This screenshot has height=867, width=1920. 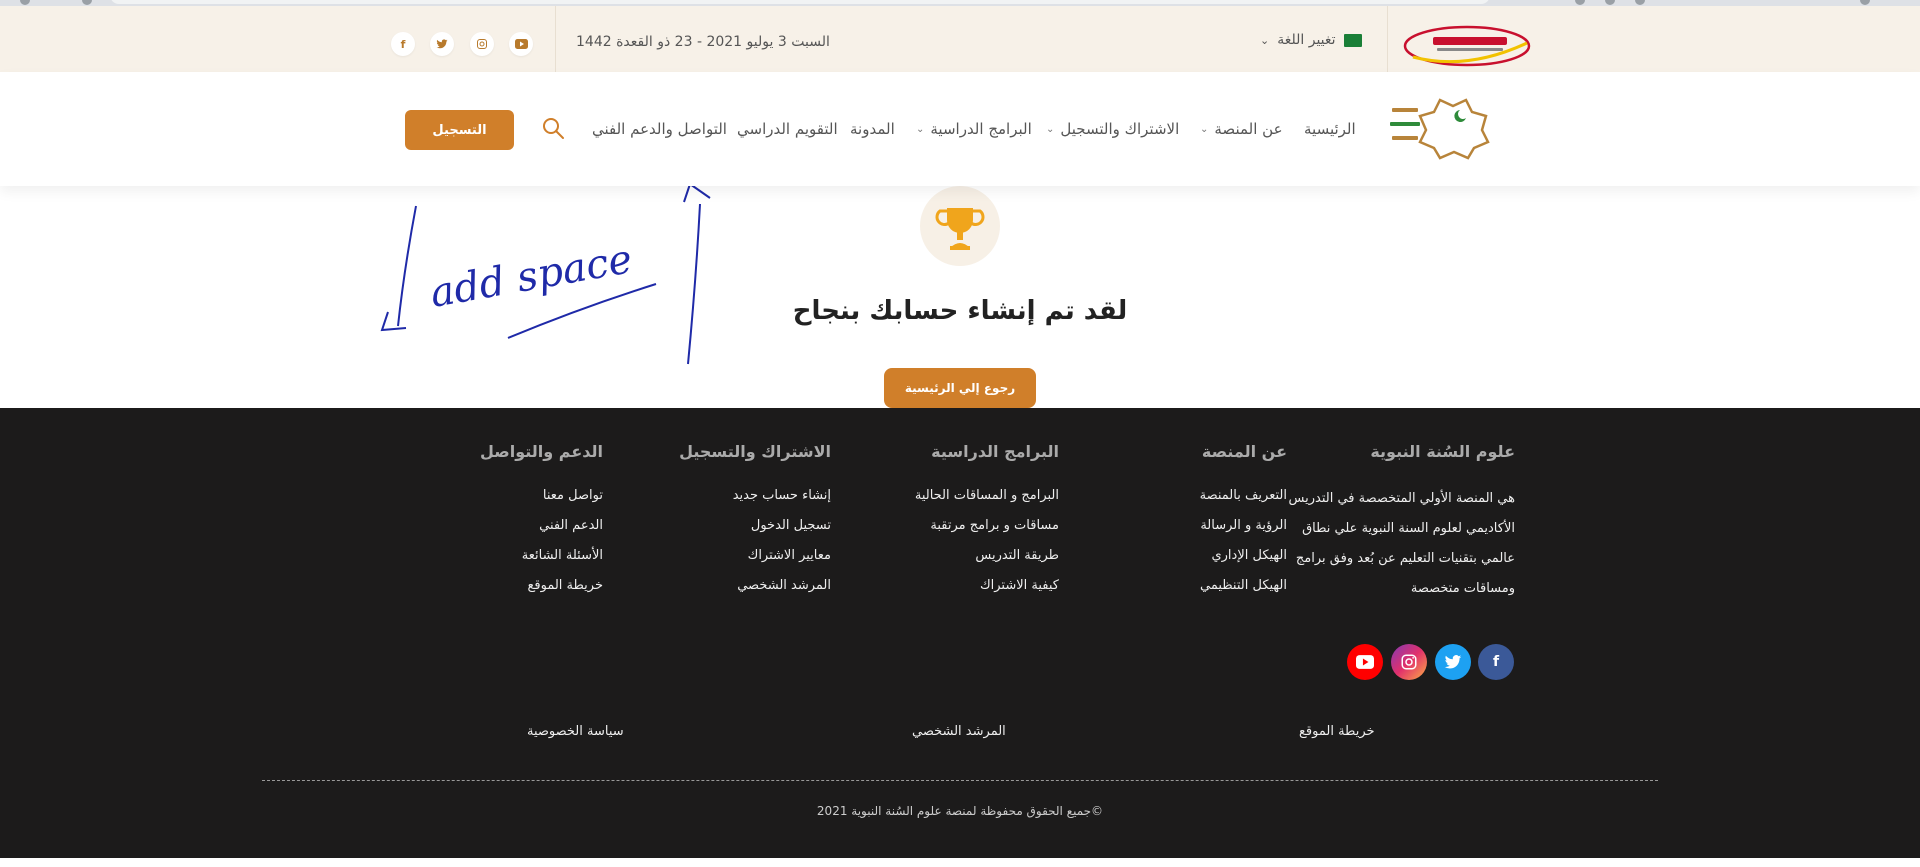 What do you see at coordinates (1337, 731) in the screenshot?
I see `footer-sitemap-link: خريطة الموقع` at bounding box center [1337, 731].